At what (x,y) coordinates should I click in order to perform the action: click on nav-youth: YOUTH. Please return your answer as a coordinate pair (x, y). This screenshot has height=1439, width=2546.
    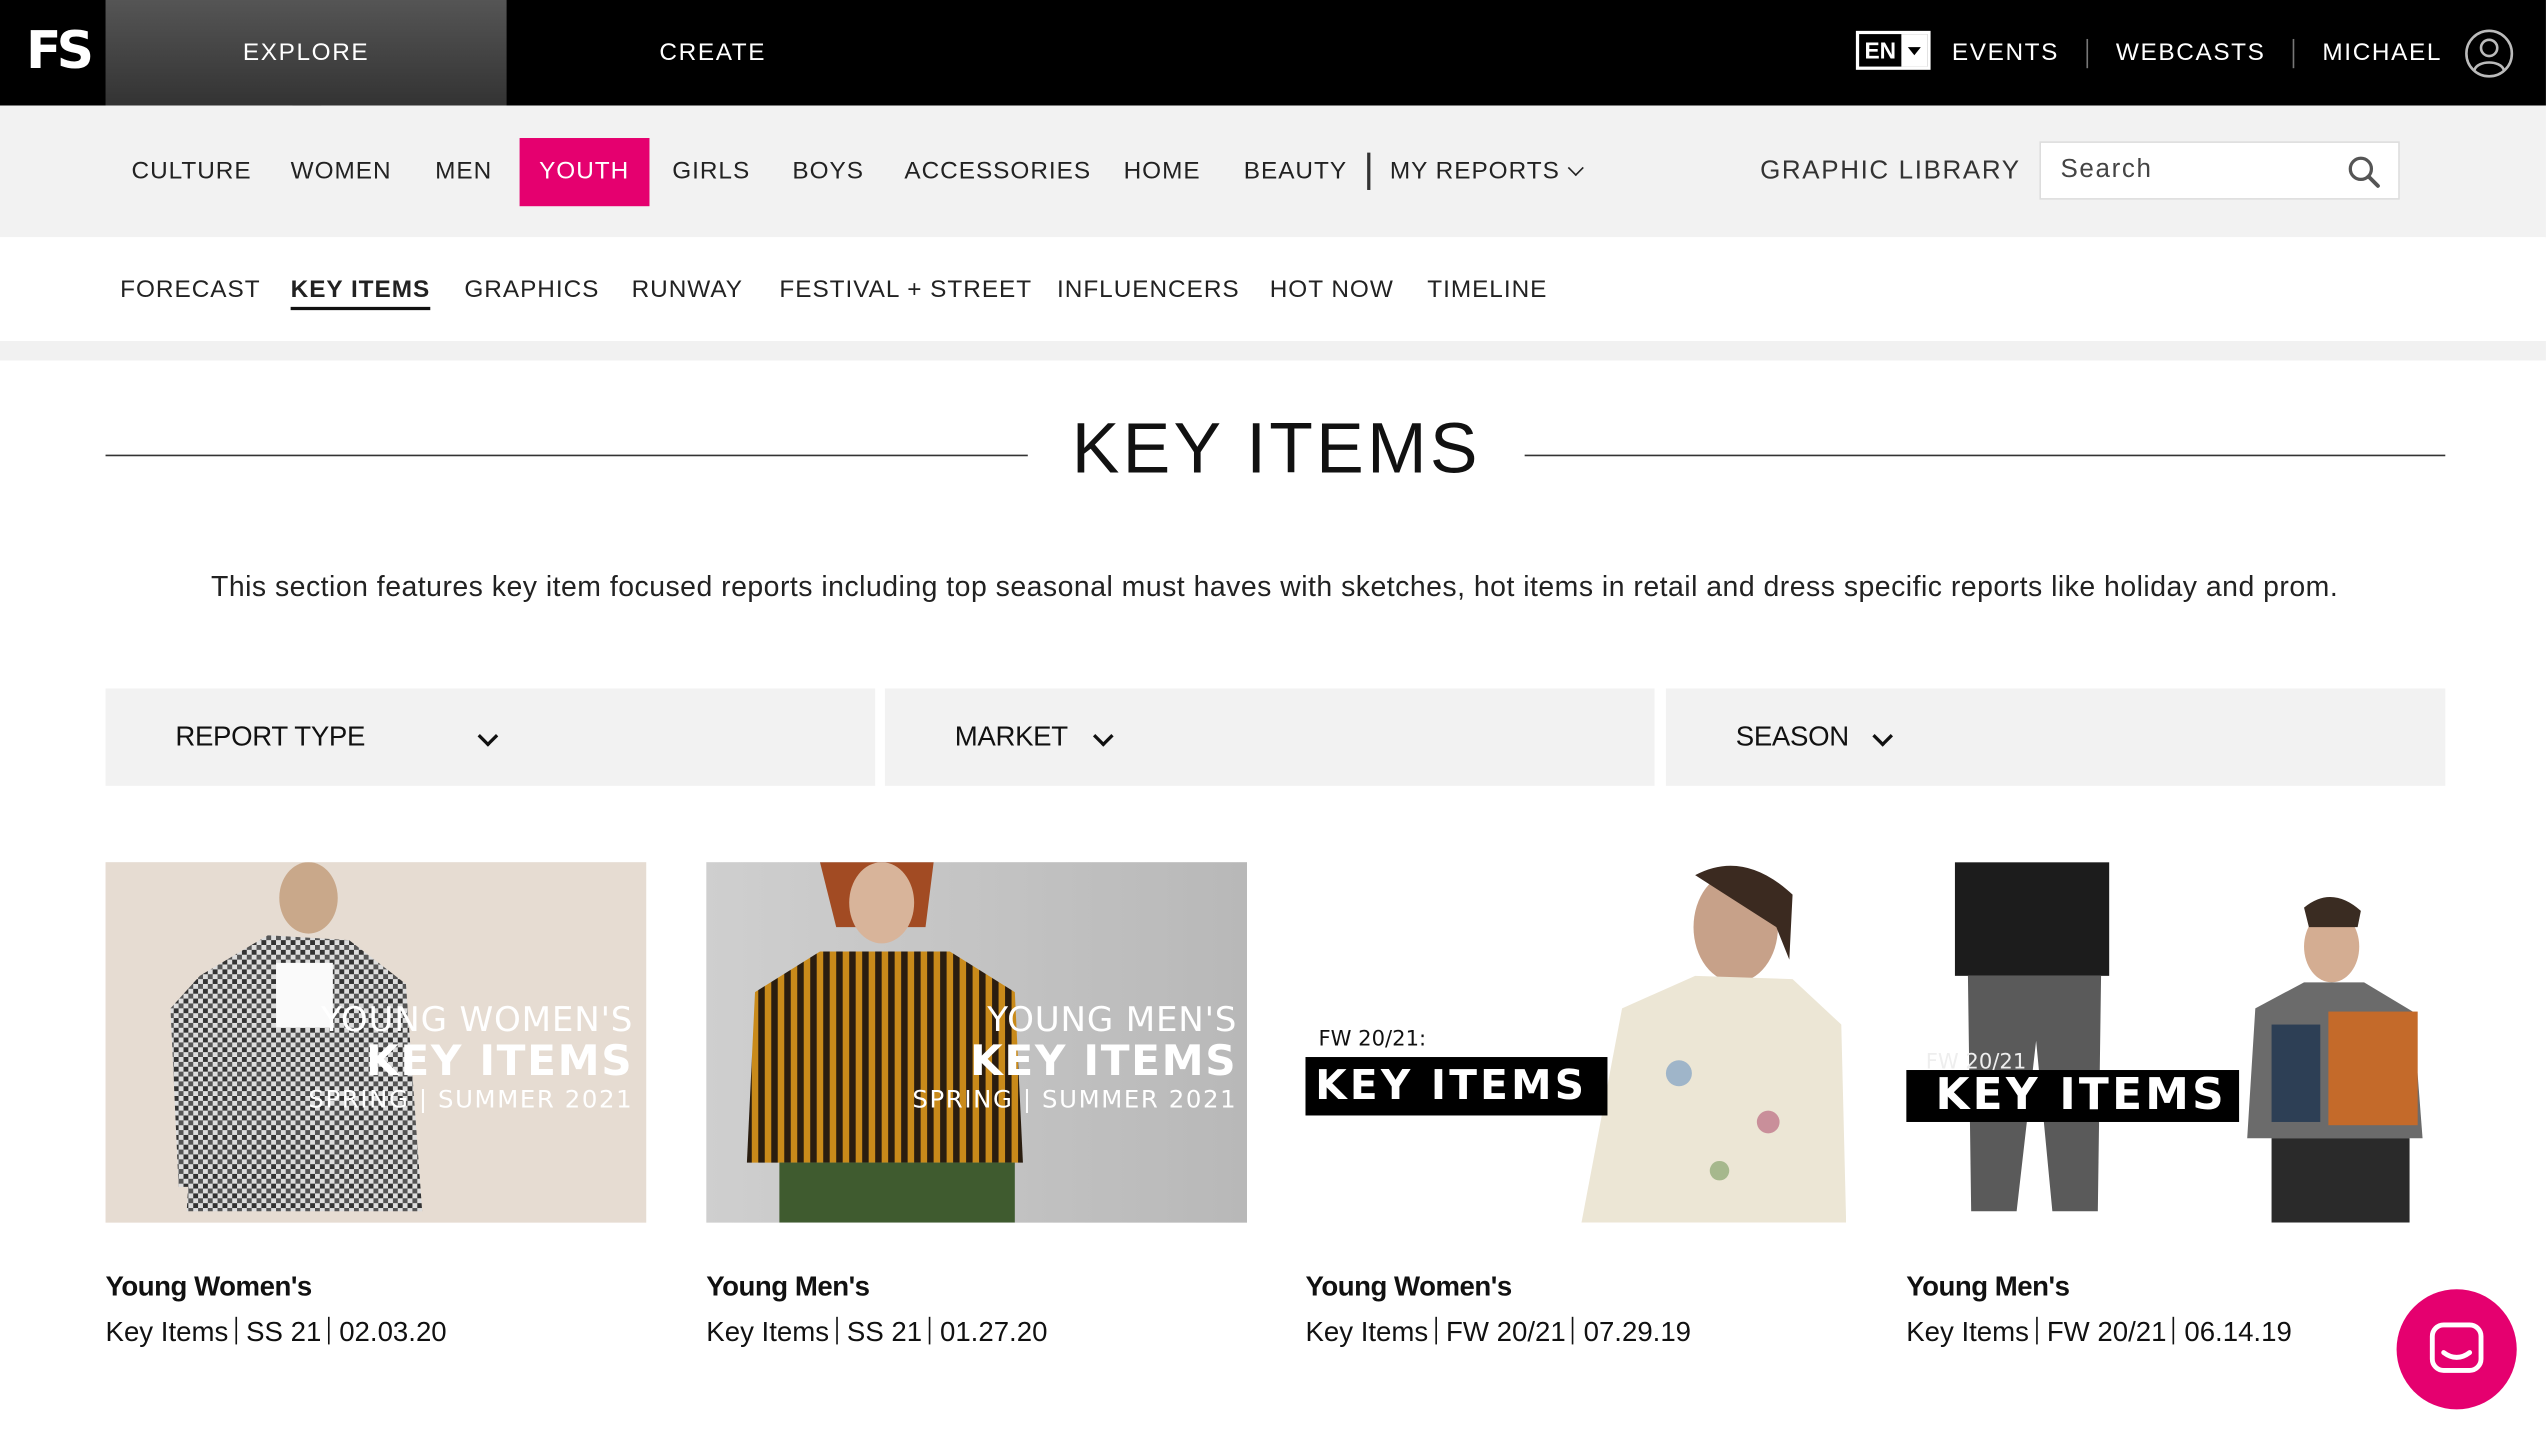
    Looking at the image, I should click on (584, 172).